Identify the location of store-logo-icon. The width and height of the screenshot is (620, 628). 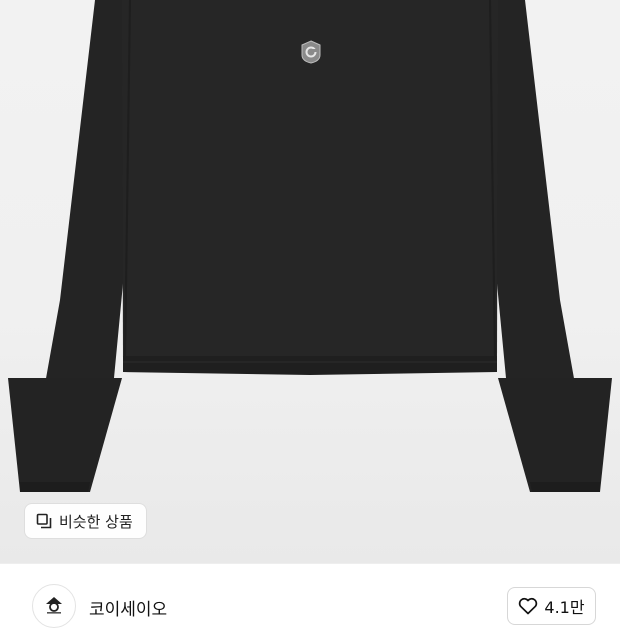
(54, 605).